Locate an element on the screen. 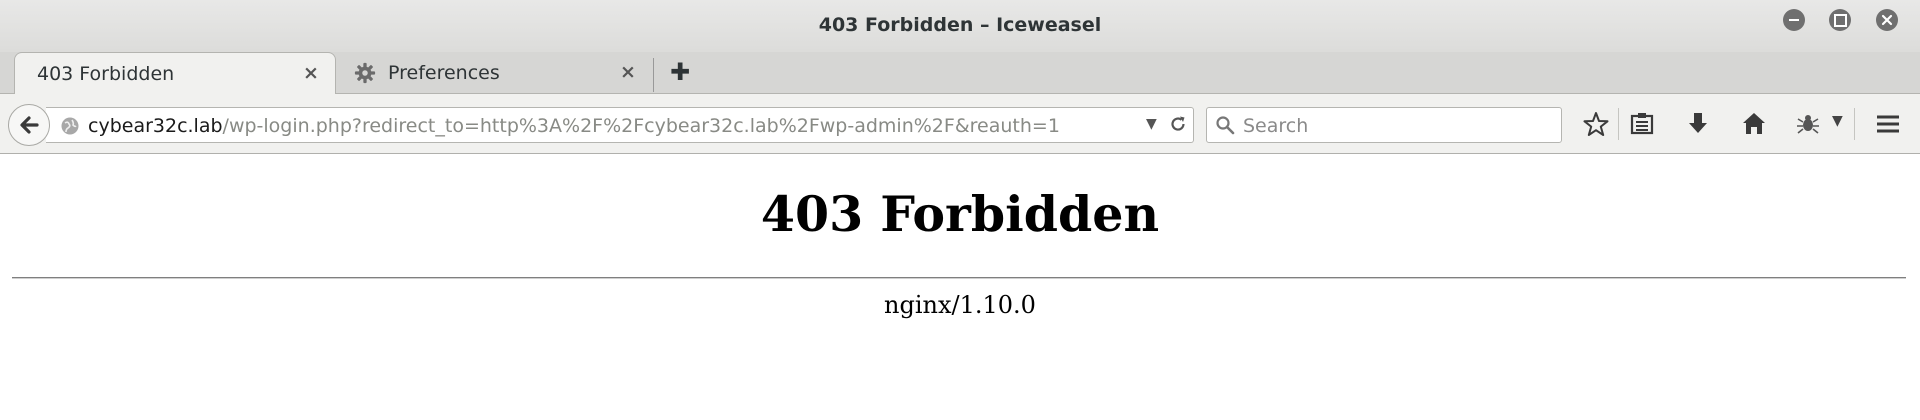 The width and height of the screenshot is (1920, 420). search-icon is located at coordinates (1225, 125).